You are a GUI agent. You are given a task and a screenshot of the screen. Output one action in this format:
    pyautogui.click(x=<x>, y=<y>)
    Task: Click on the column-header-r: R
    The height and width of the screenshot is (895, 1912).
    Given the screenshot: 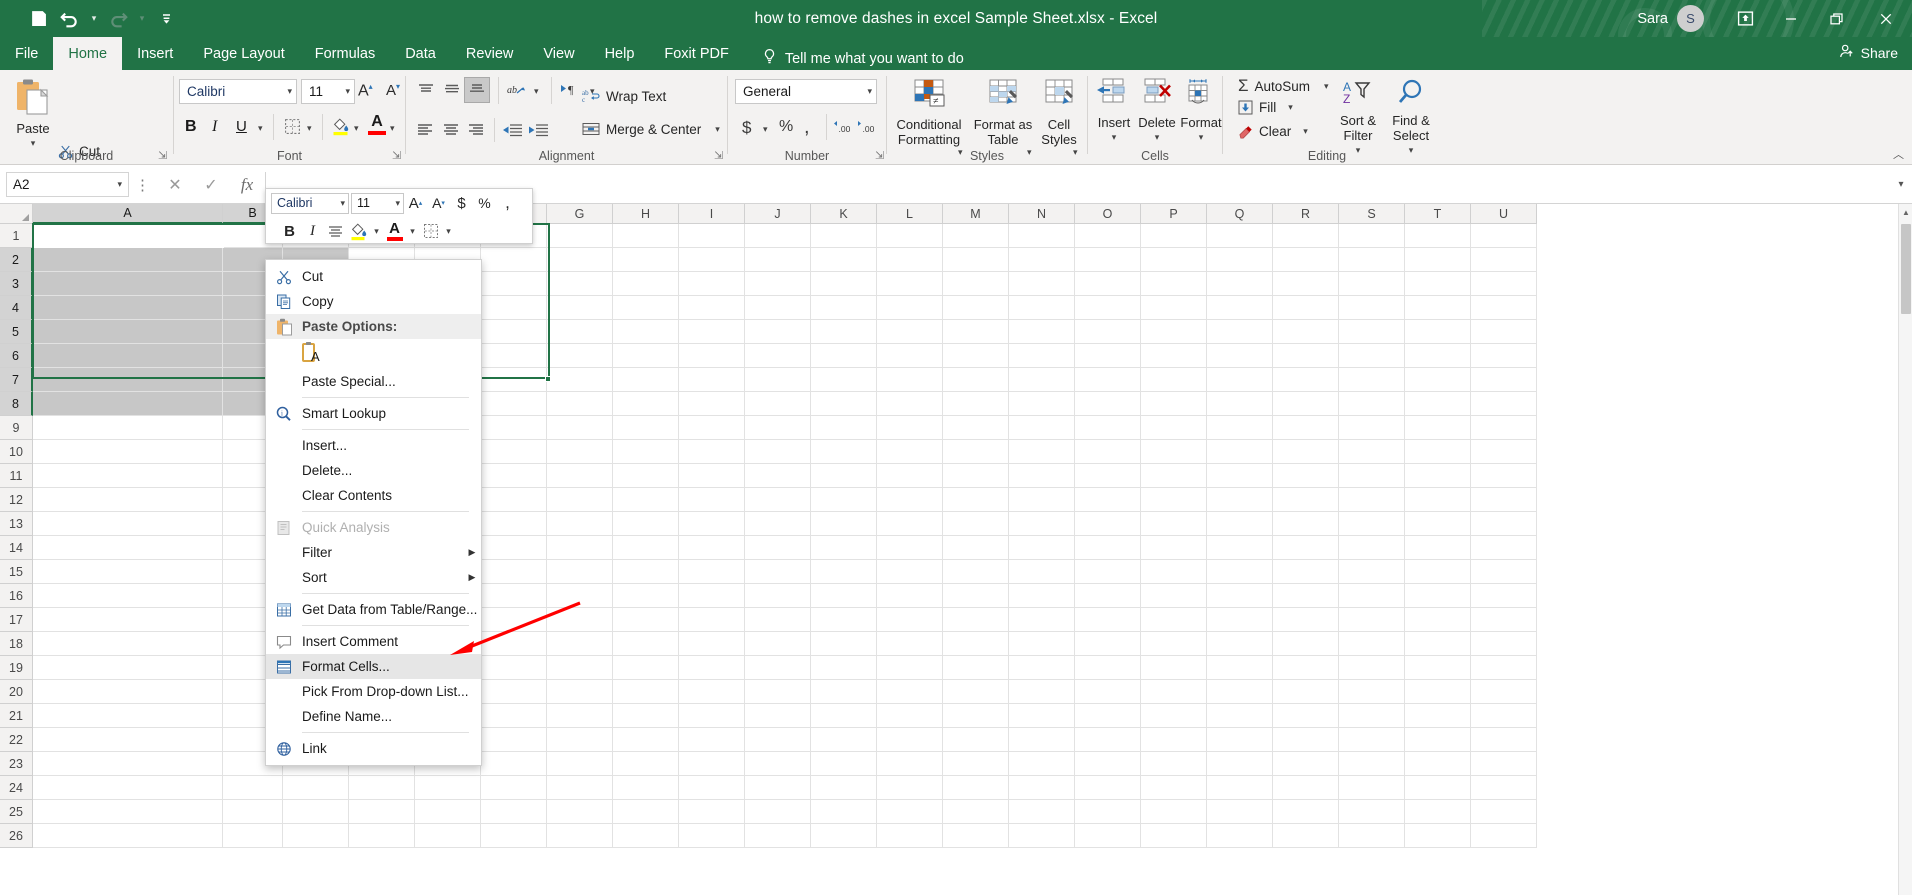 What is the action you would take?
    pyautogui.click(x=1306, y=214)
    